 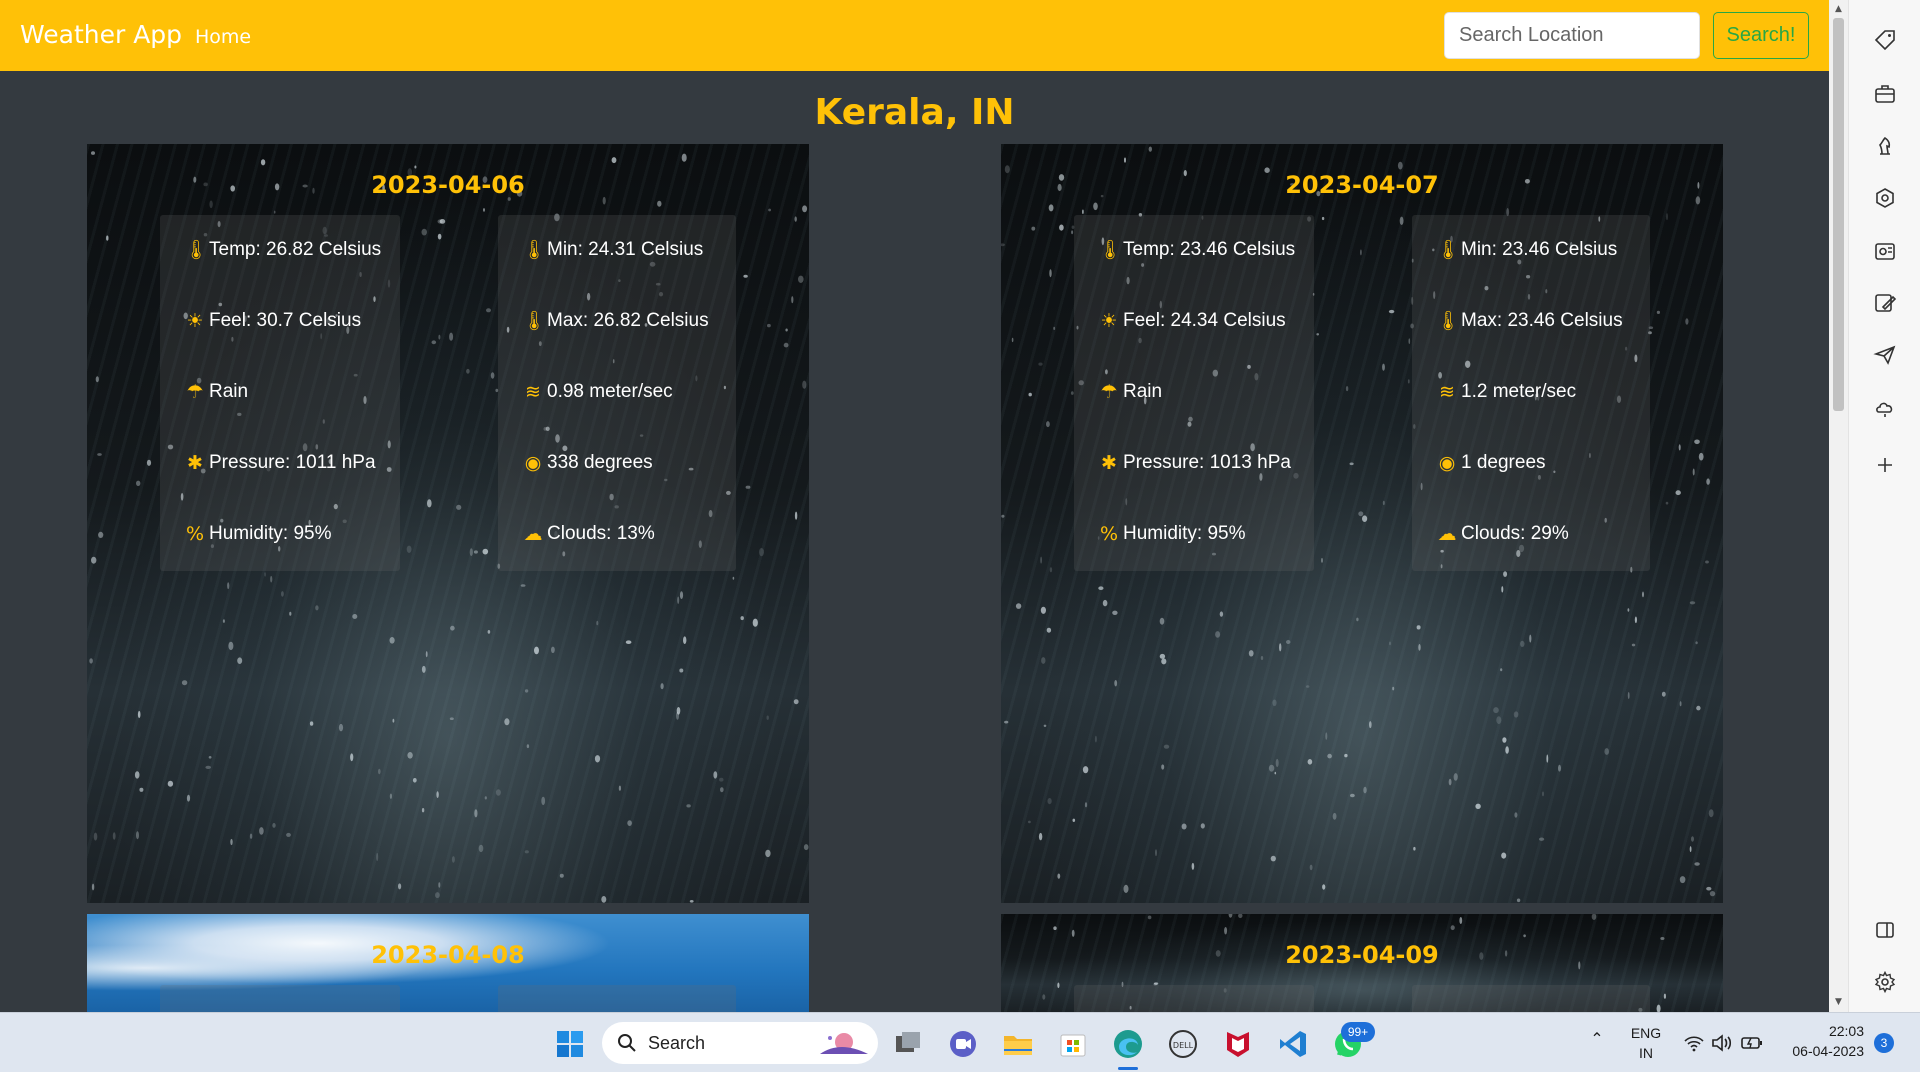 I want to click on chess-icon, so click(x=1885, y=146).